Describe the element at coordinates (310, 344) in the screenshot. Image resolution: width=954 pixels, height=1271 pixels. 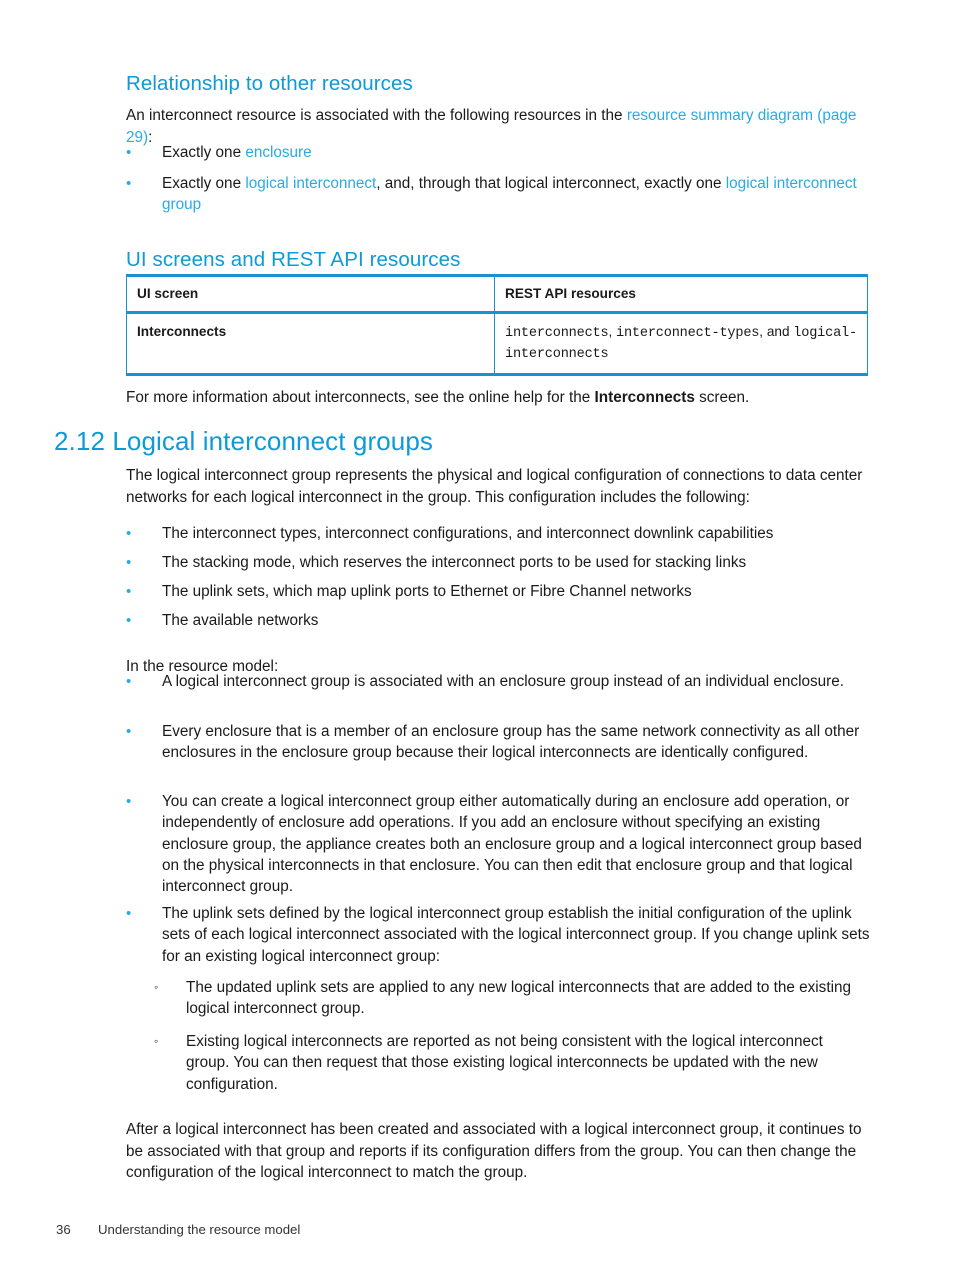
I see `cell-ui-screen: Interconnects` at that location.